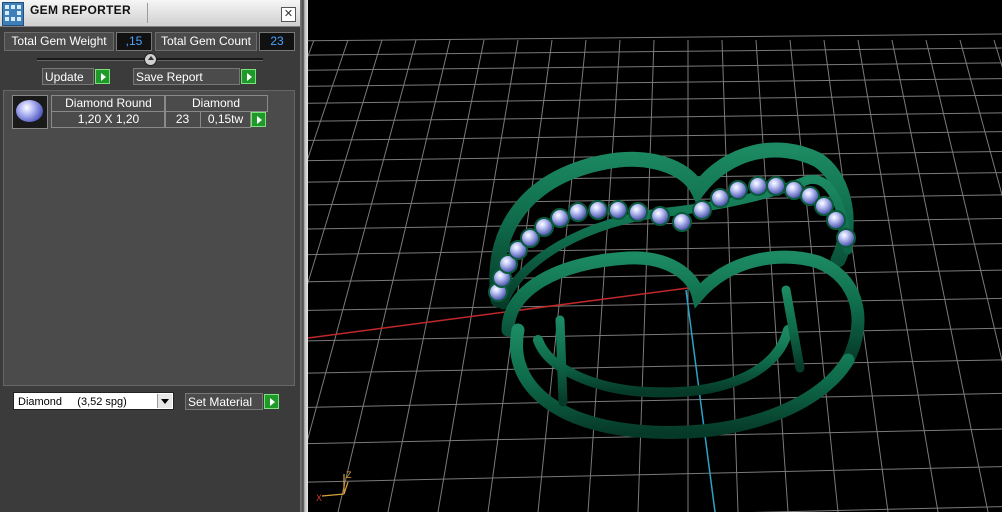  I want to click on window-title: GEM REPORTER, so click(80, 10).